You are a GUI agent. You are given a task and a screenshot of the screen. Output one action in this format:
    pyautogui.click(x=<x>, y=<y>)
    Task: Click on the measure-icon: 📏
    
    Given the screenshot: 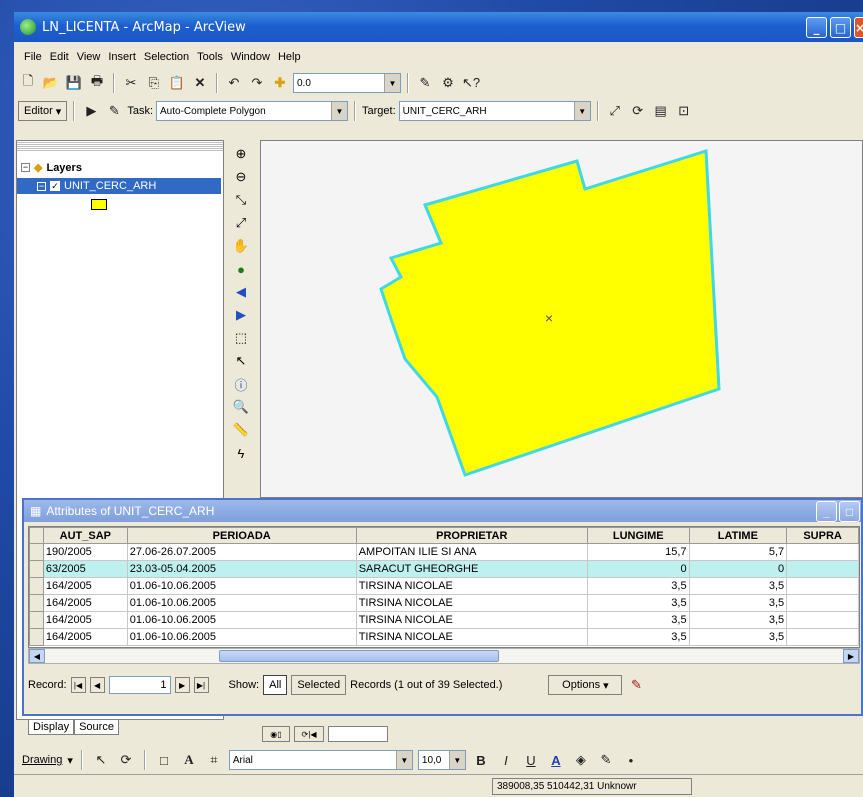 What is the action you would take?
    pyautogui.click(x=241, y=430)
    